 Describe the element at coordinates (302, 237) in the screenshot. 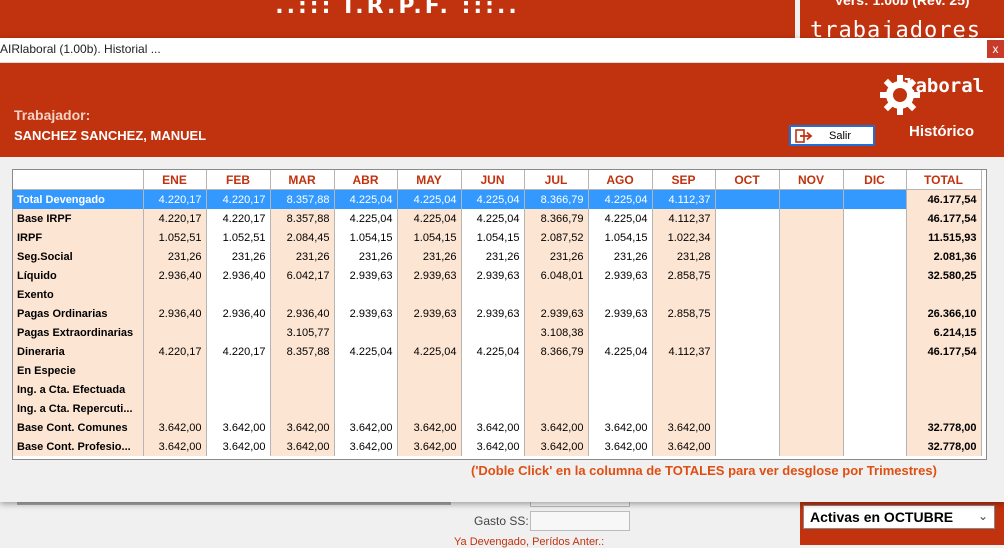

I see `table-cell: 2.084,45` at that location.